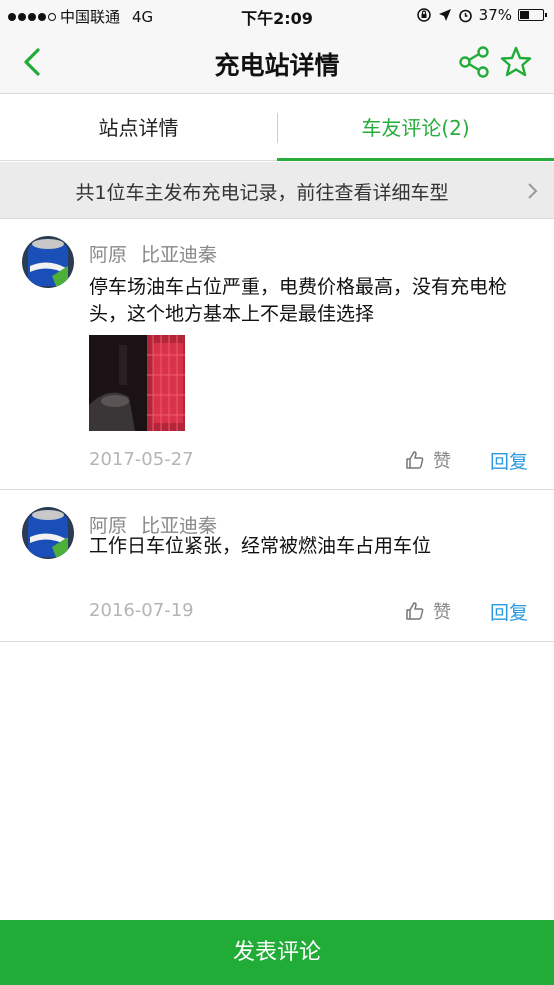  Describe the element at coordinates (277, 952) in the screenshot. I see `post-comment-button: 发表评论` at that location.